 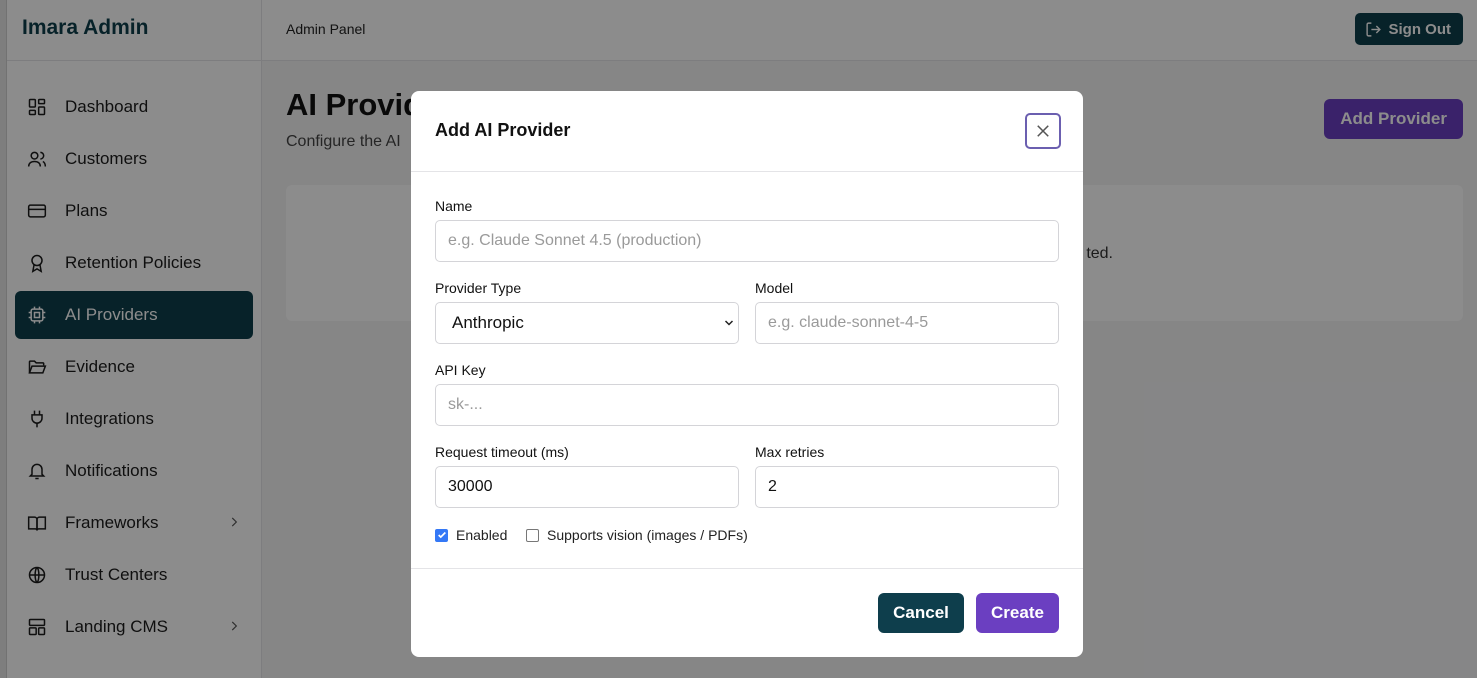 I want to click on timeout-label: Request timeout (ms), so click(x=502, y=452).